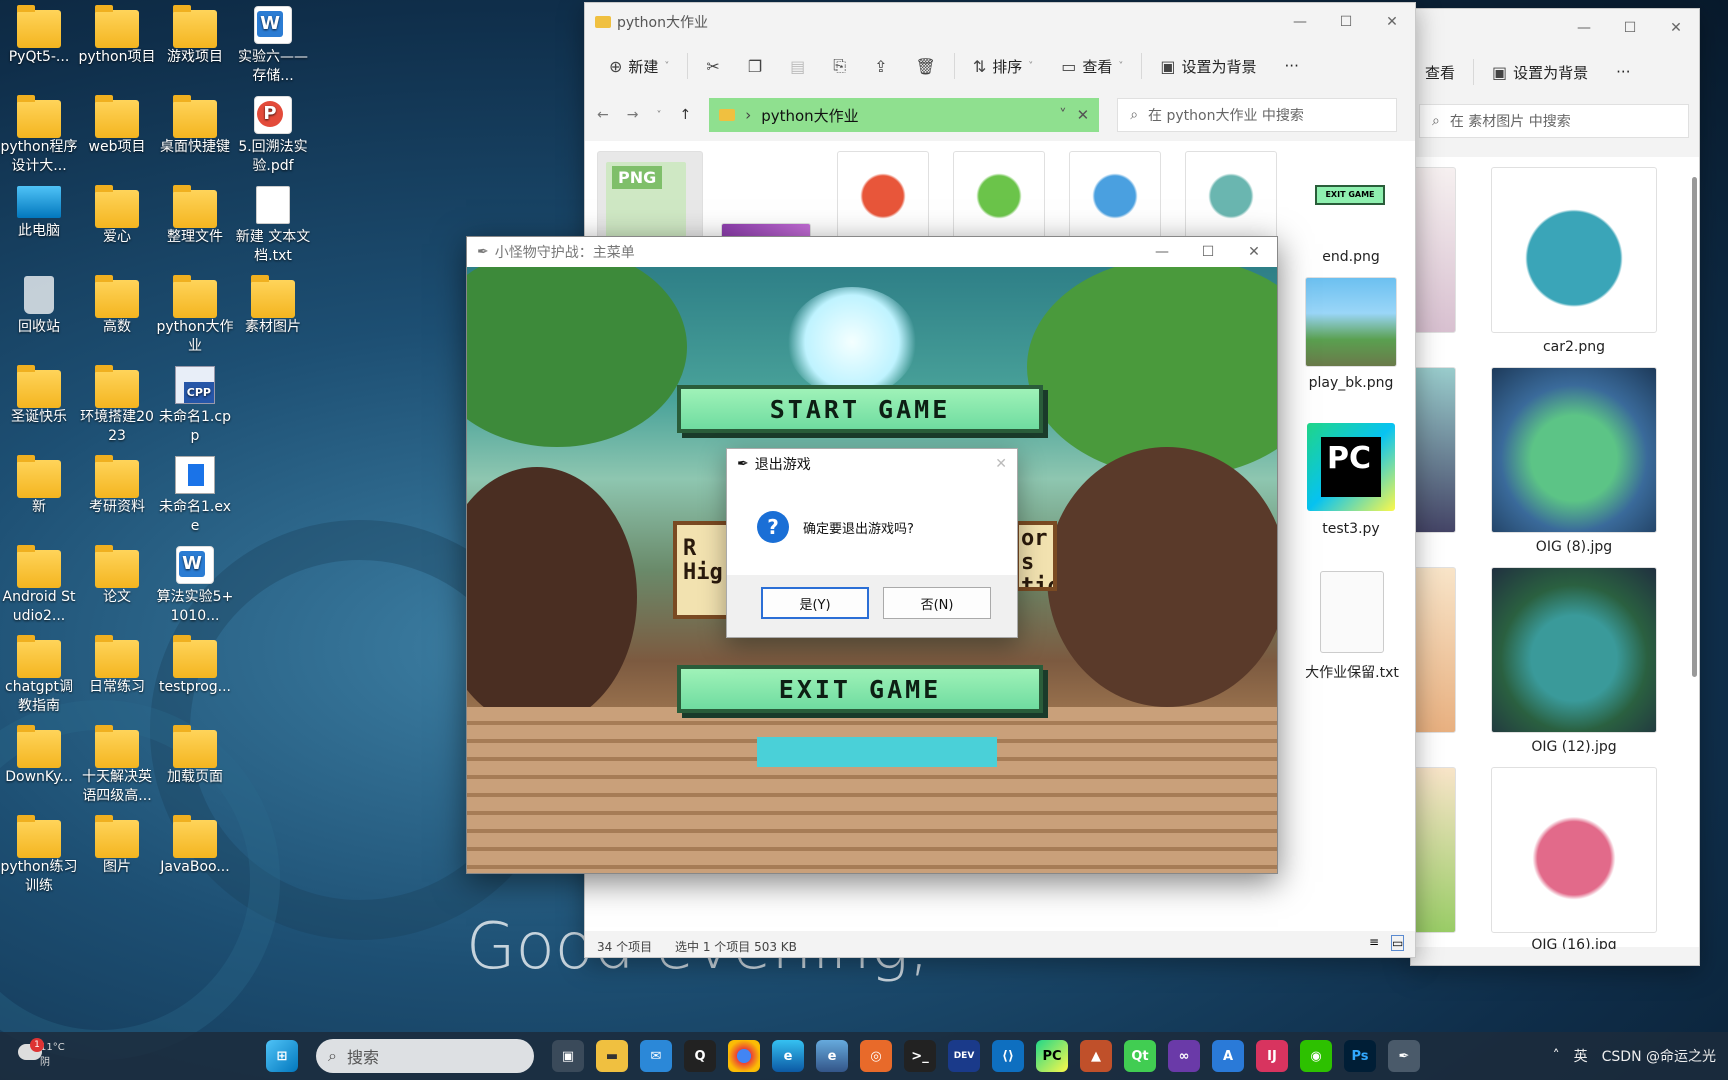  Describe the element at coordinates (39, 675) in the screenshot. I see `desktop-icon: chatgpt调教指南` at that location.